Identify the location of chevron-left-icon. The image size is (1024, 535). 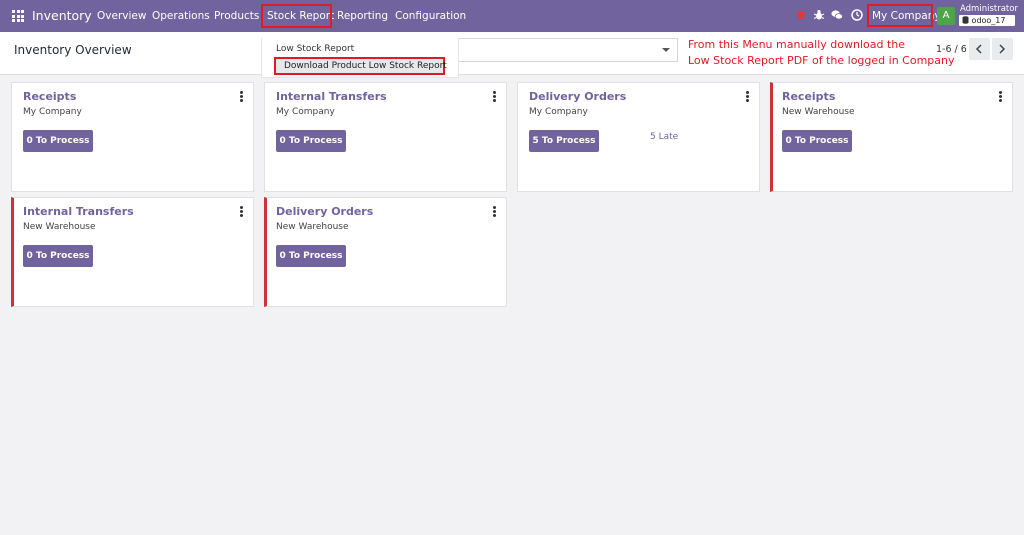
(978, 49).